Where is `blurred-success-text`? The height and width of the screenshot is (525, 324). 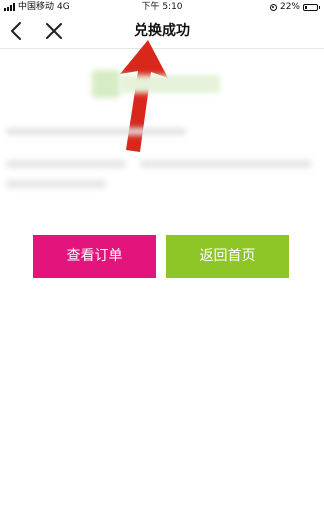
blurred-success-text is located at coordinates (170, 84).